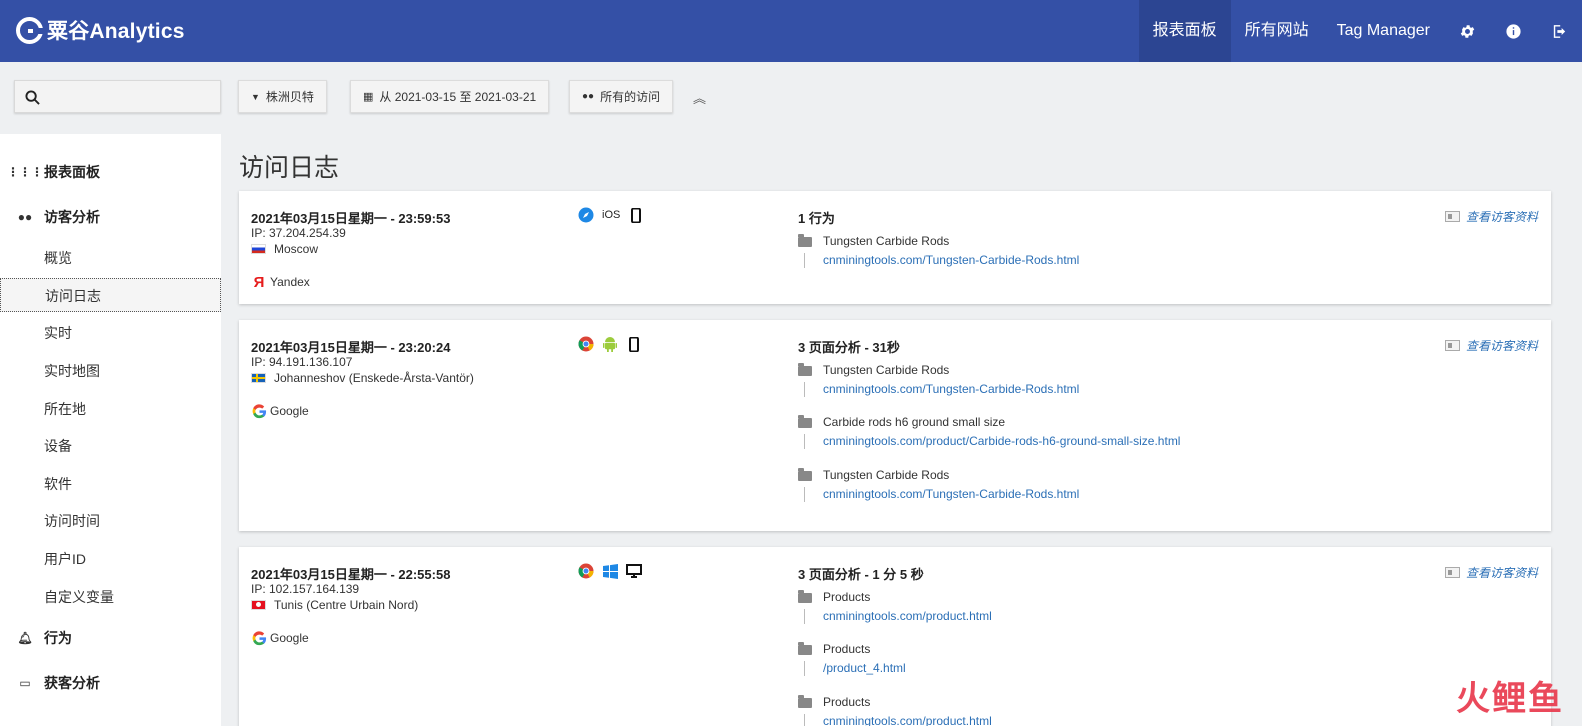  What do you see at coordinates (110, 597) in the screenshot?
I see `sidebar-item-custom-variables: 自定义变量` at bounding box center [110, 597].